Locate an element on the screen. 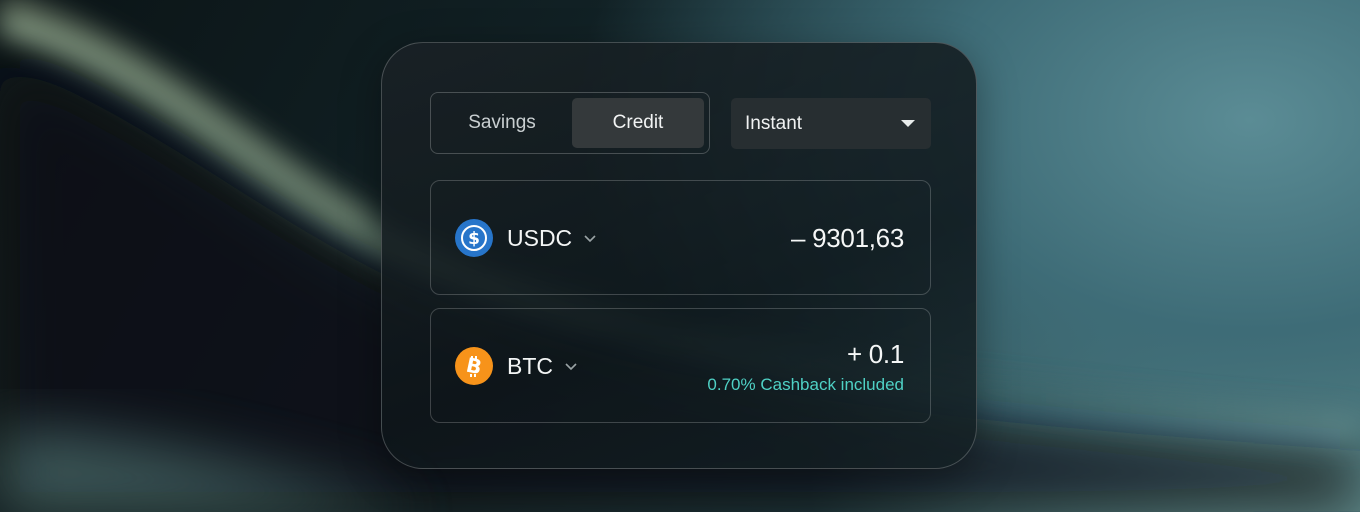  usdc-icon: $ is located at coordinates (474, 238).